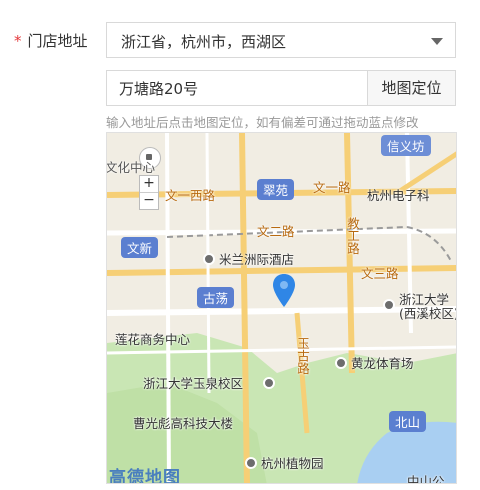 The height and width of the screenshot is (490, 480). What do you see at coordinates (352, 236) in the screenshot?
I see `map-label-jiaogong: 教工路` at bounding box center [352, 236].